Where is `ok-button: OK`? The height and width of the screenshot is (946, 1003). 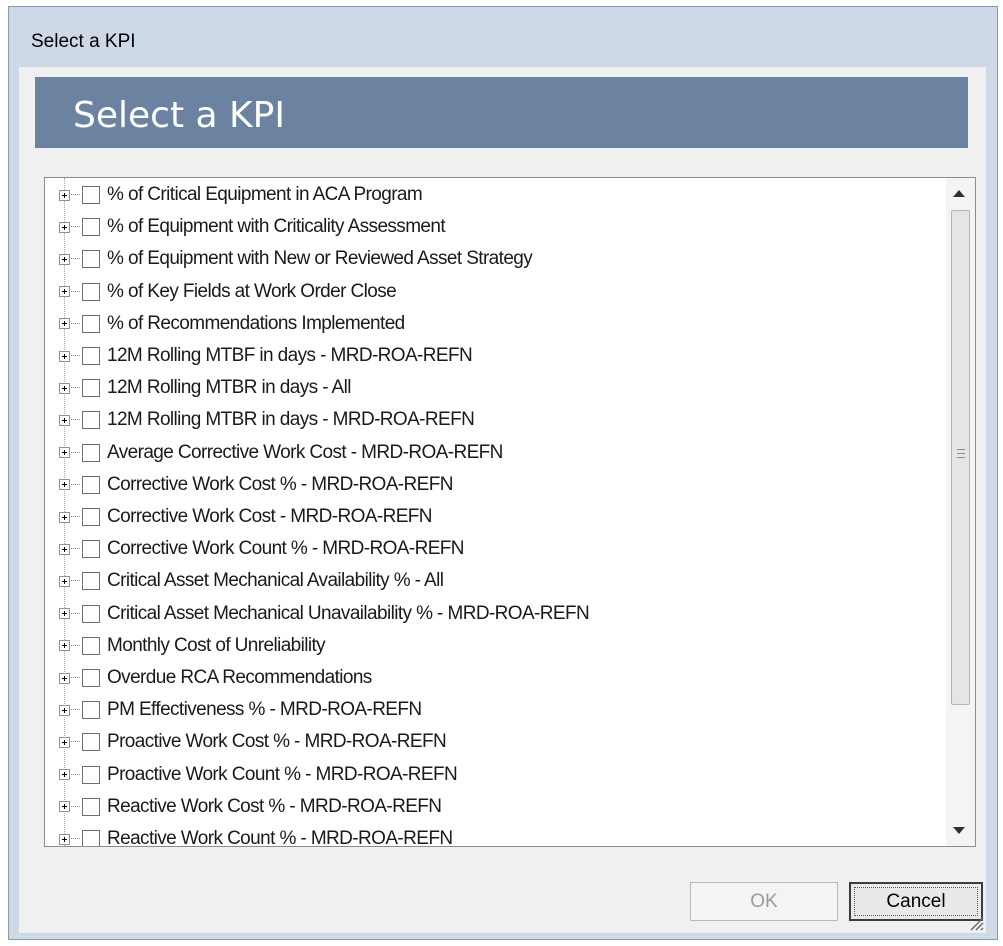 ok-button: OK is located at coordinates (764, 901).